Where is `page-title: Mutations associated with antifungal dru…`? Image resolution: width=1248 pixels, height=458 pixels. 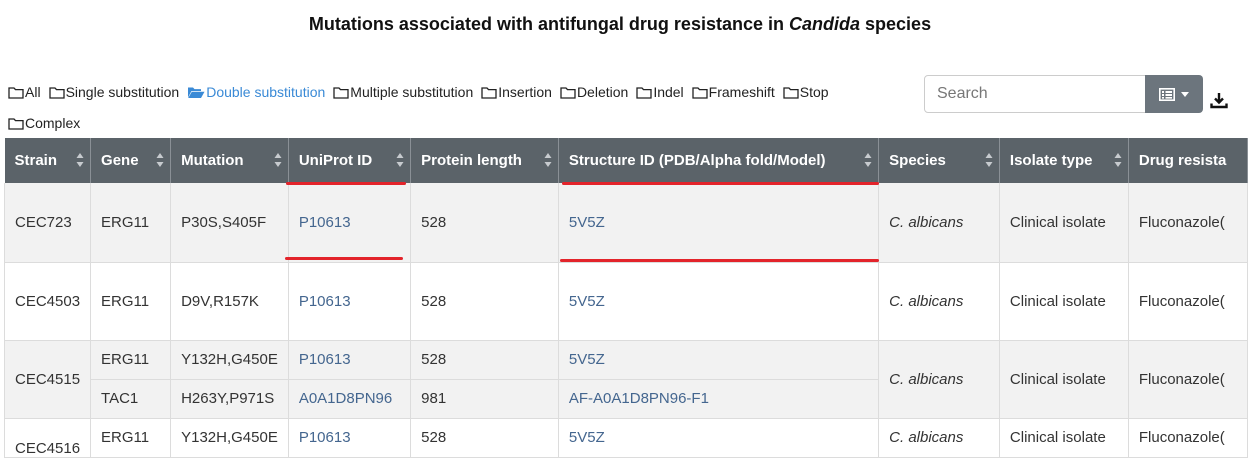
page-title: Mutations associated with antifungal dru… is located at coordinates (620, 24).